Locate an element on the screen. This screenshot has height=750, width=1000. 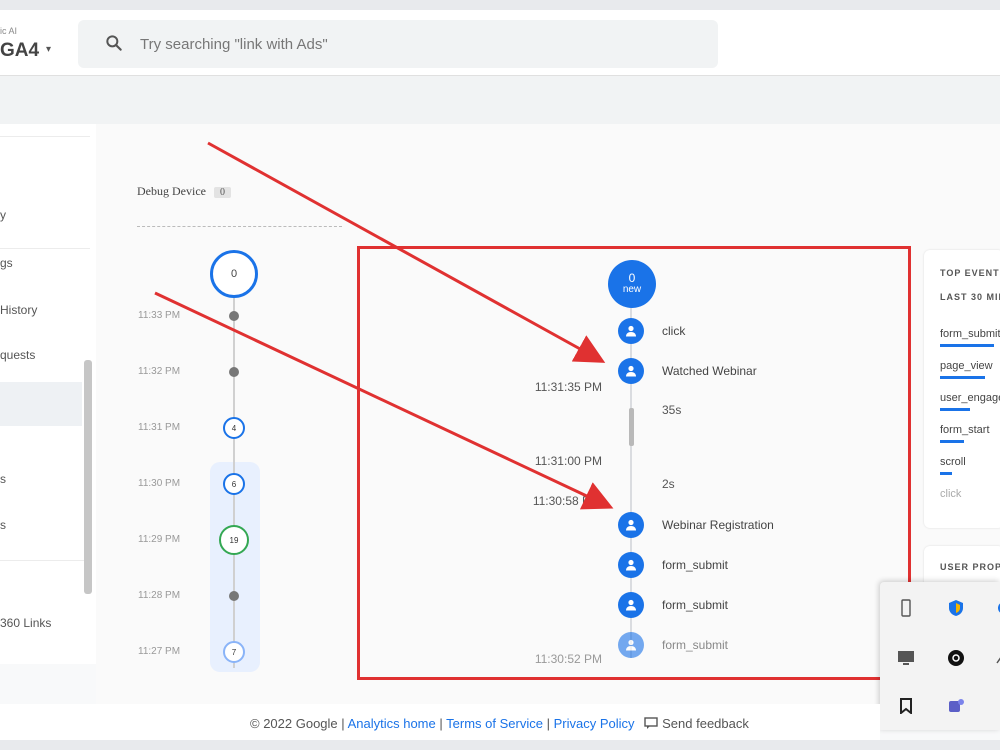
monitor-icon is located at coordinates (906, 658).